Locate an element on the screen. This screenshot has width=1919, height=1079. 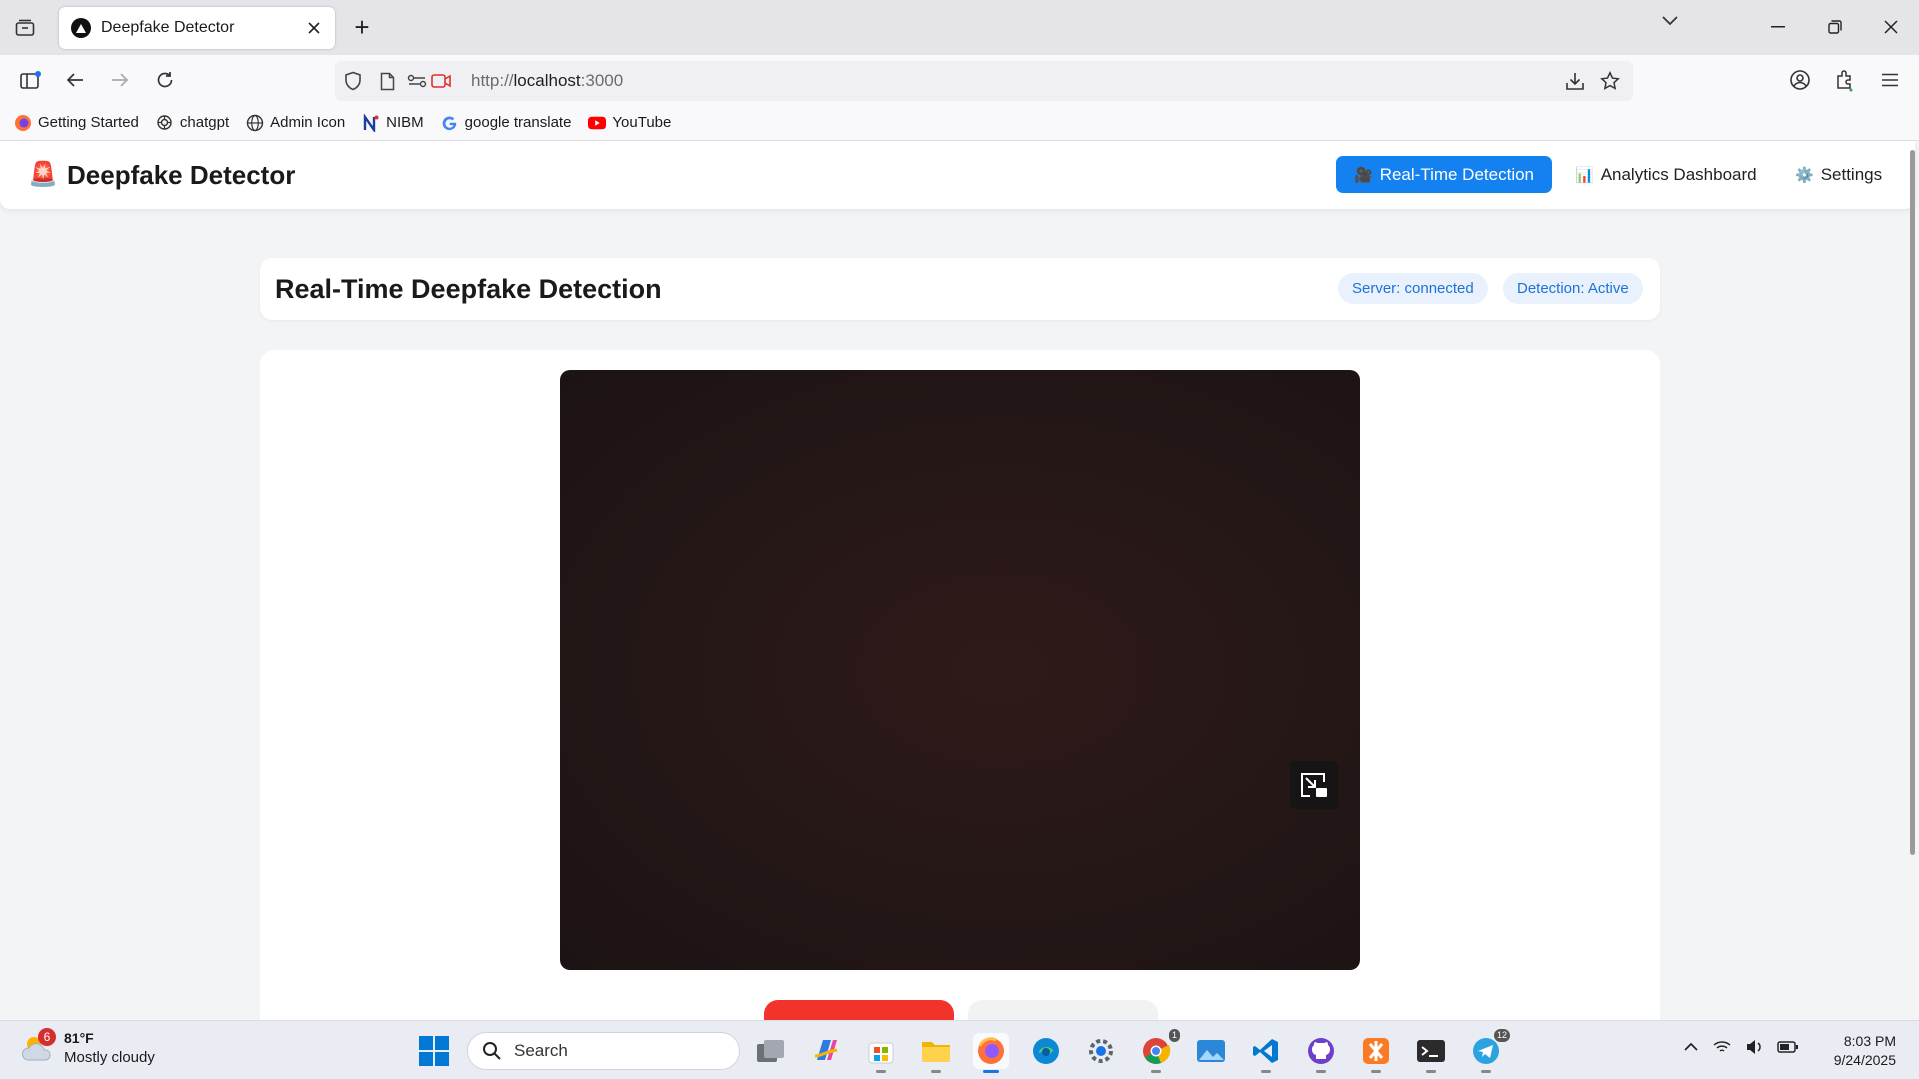
github-desktop-icon is located at coordinates (1321, 1053).